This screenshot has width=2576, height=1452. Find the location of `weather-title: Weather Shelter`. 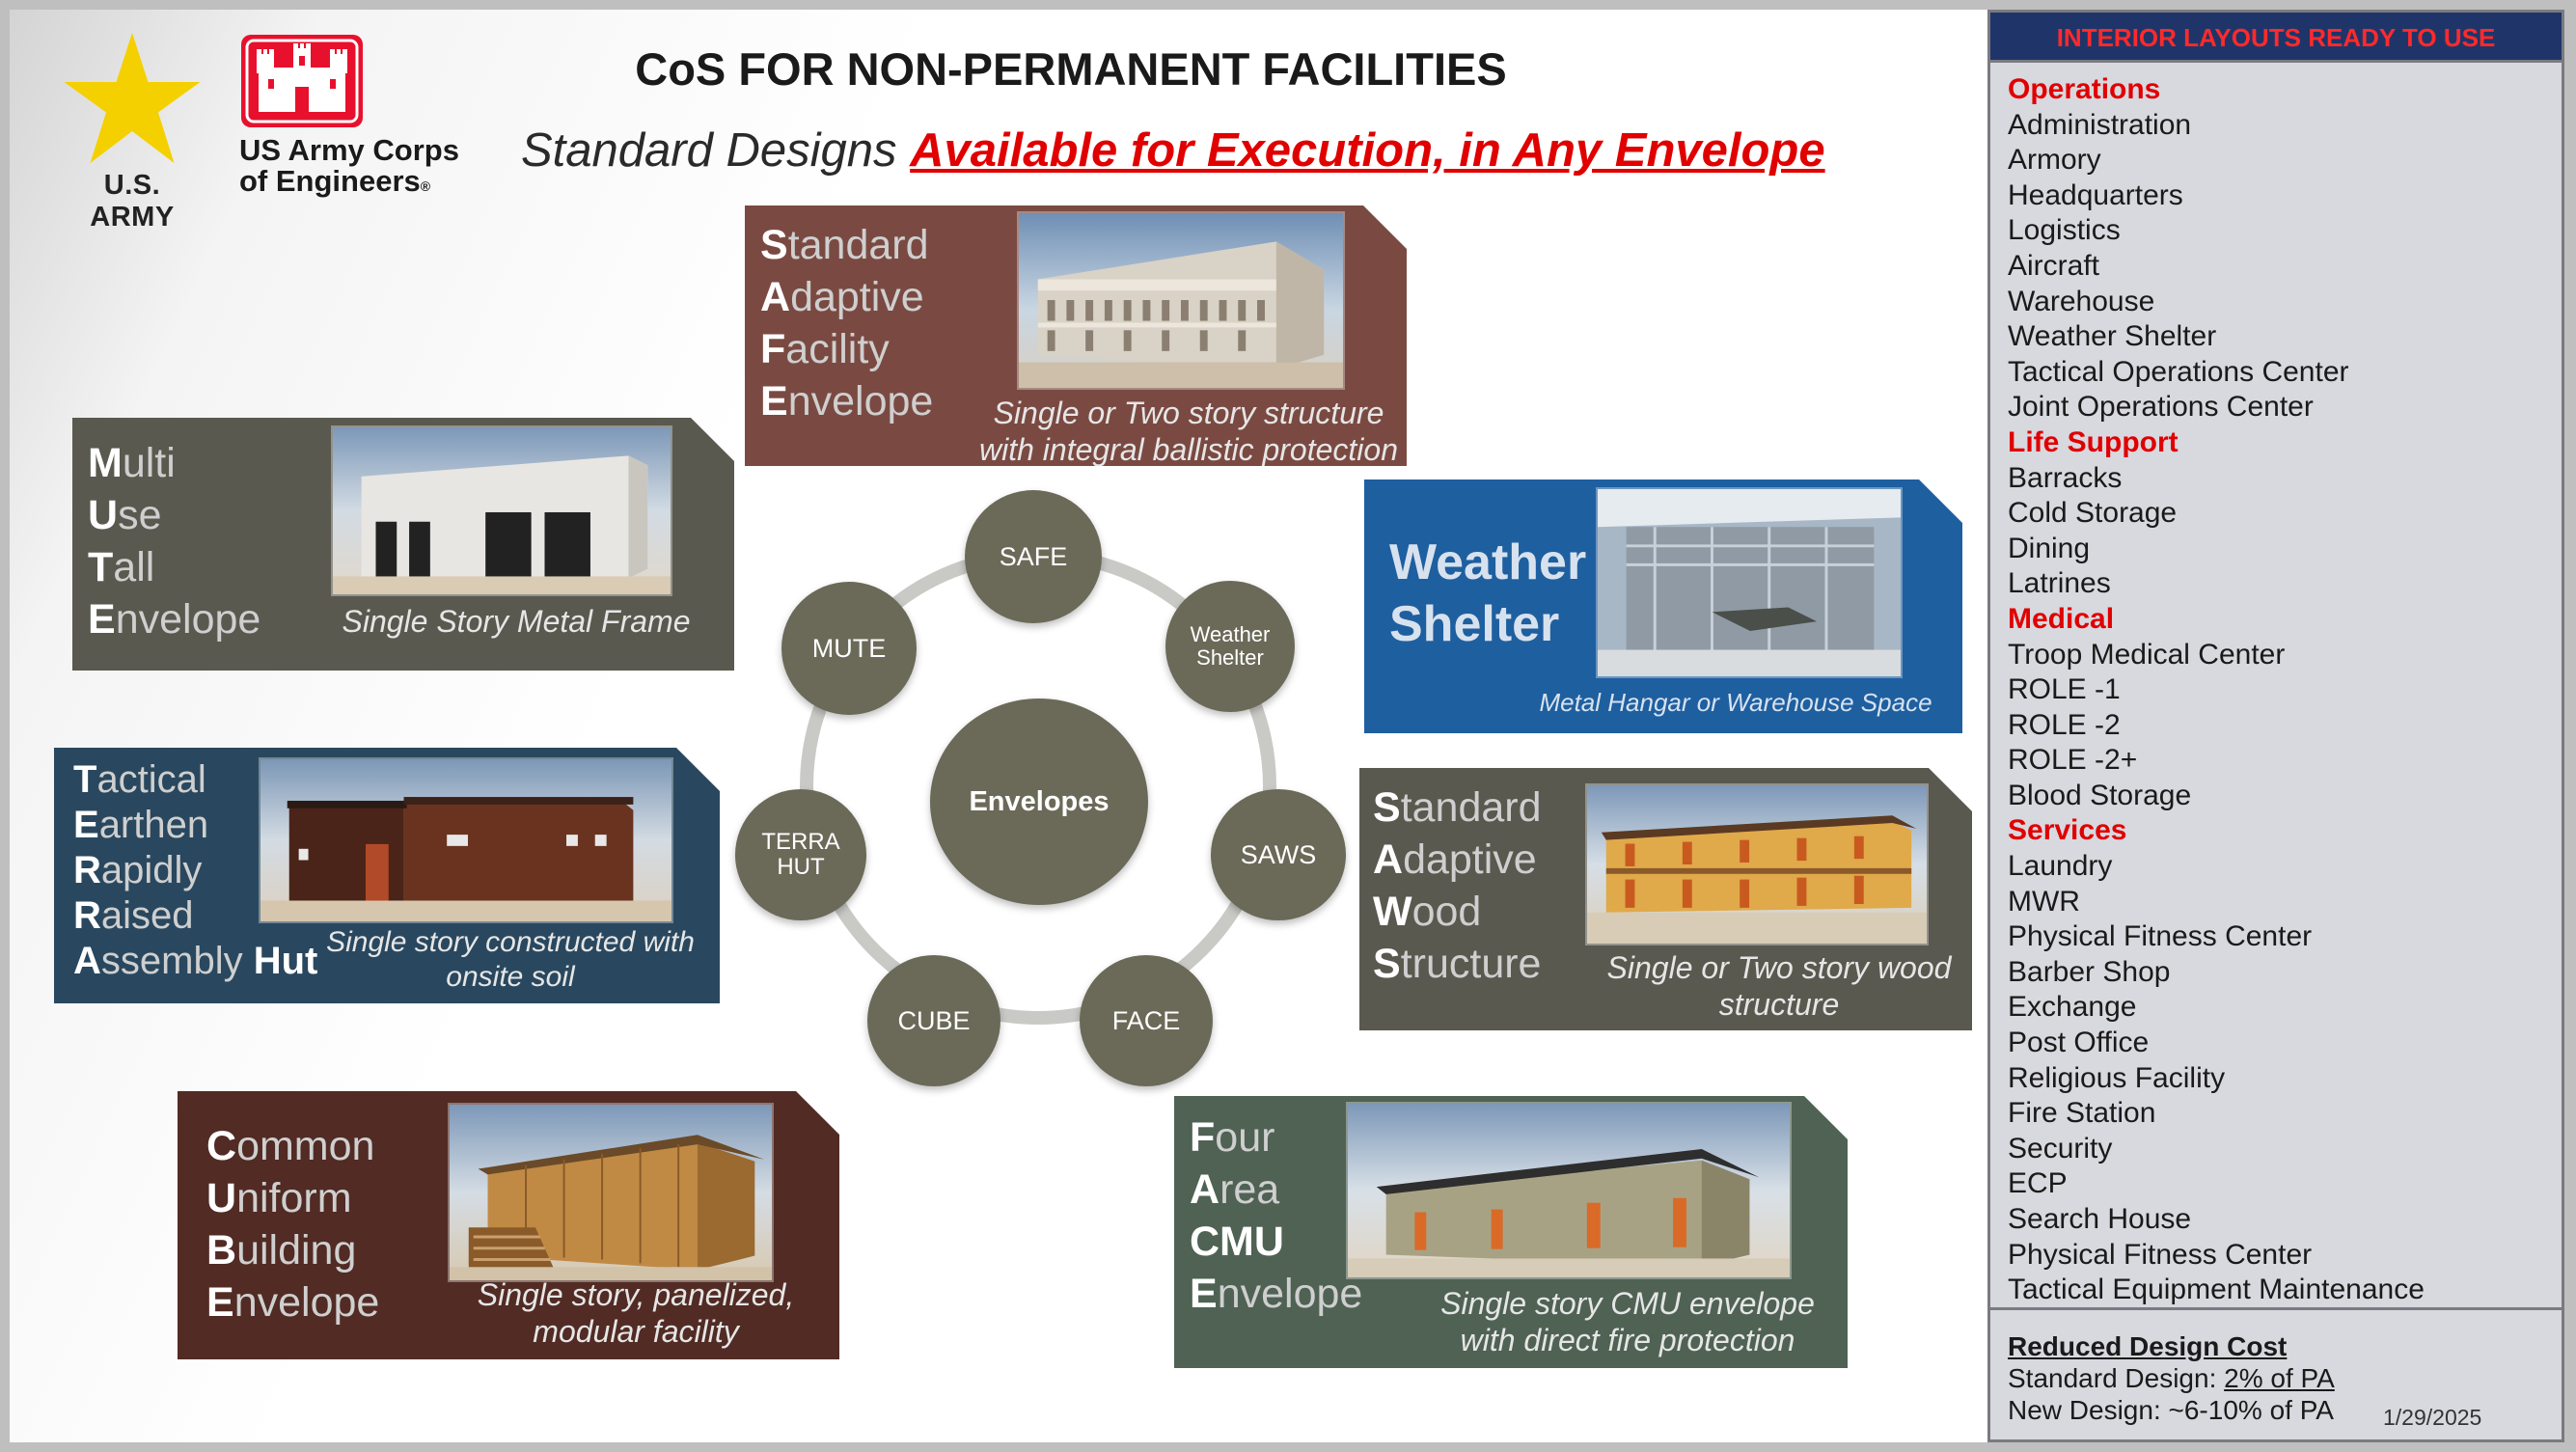

weather-title: Weather Shelter is located at coordinates (1488, 593).